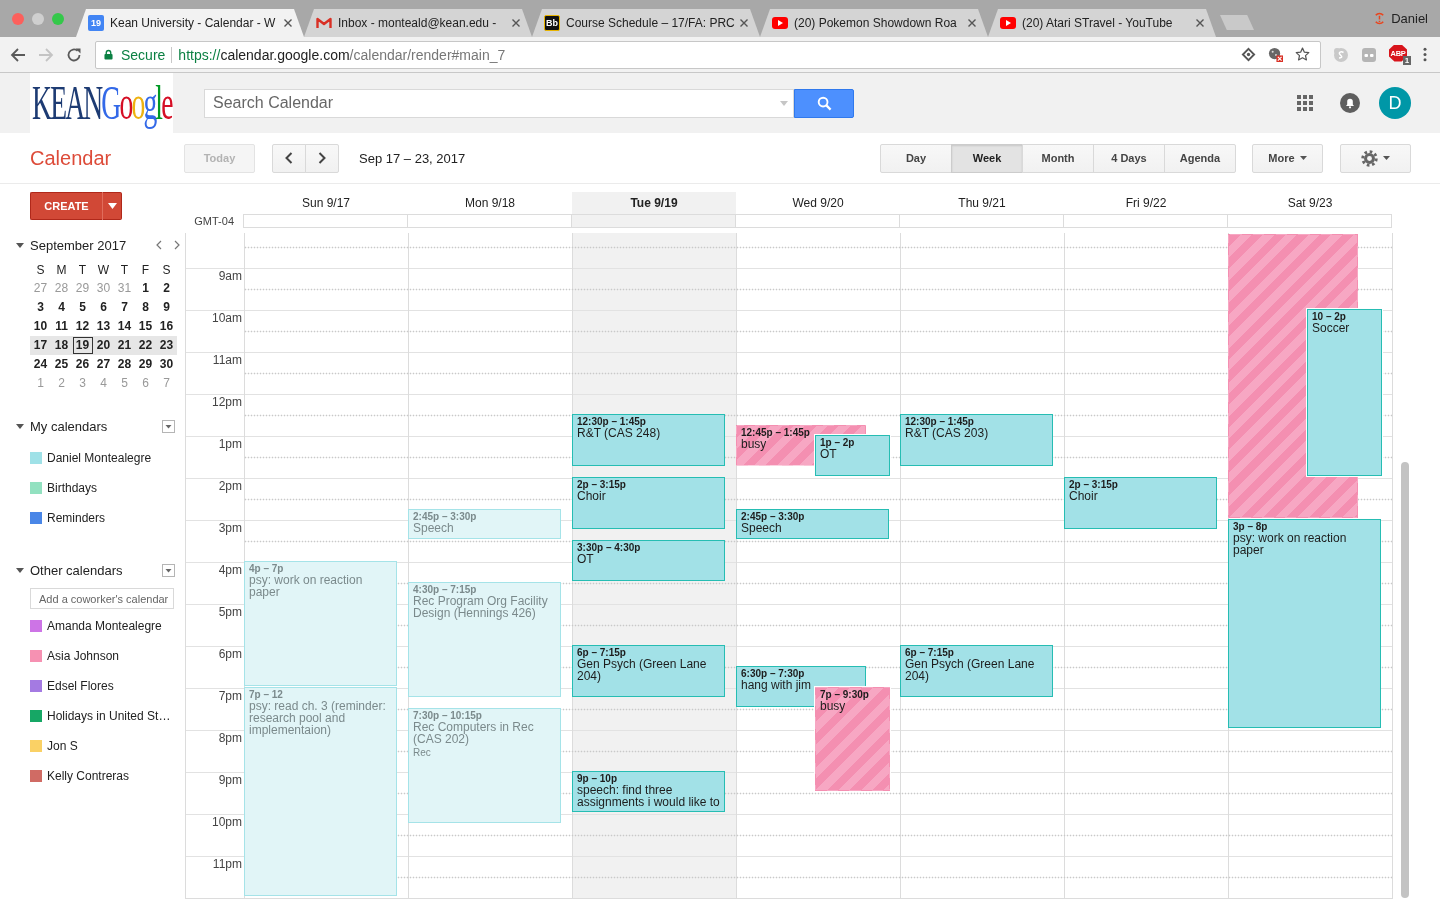  I want to click on event-card: 12:30p – 1:45p R&T (CAS 203), so click(976, 440).